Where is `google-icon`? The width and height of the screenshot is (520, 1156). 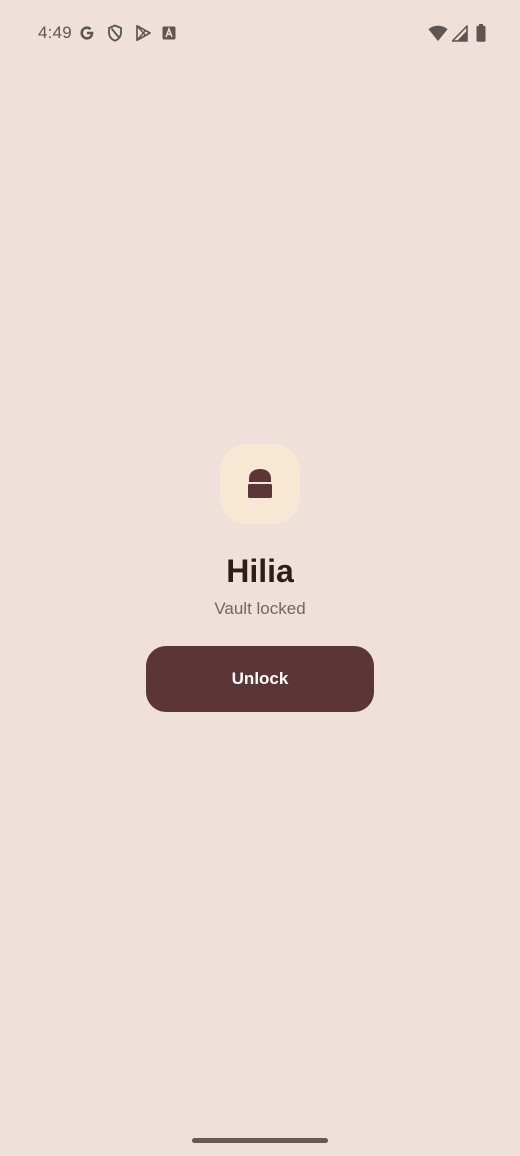 google-icon is located at coordinates (87, 33).